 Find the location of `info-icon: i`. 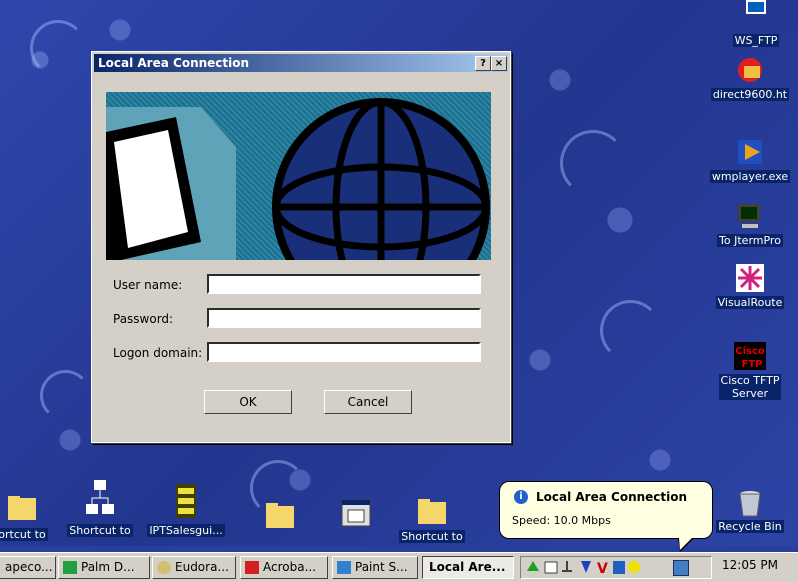

info-icon: i is located at coordinates (521, 497).